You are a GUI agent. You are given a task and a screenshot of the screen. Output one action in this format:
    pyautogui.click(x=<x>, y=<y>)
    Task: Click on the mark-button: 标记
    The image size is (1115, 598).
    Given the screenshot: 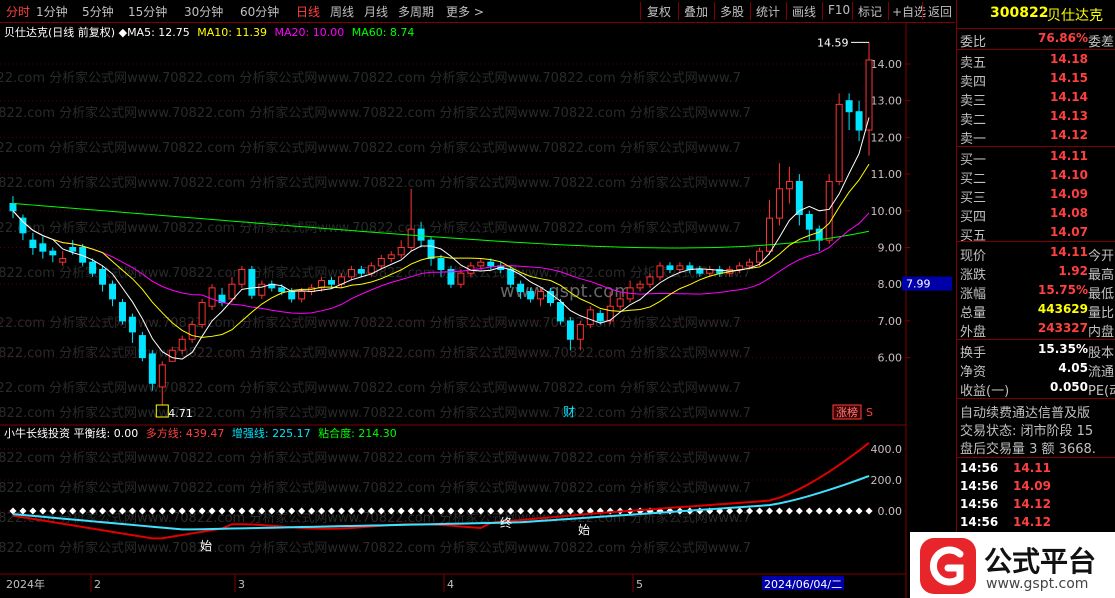 What is the action you would take?
    pyautogui.click(x=870, y=11)
    